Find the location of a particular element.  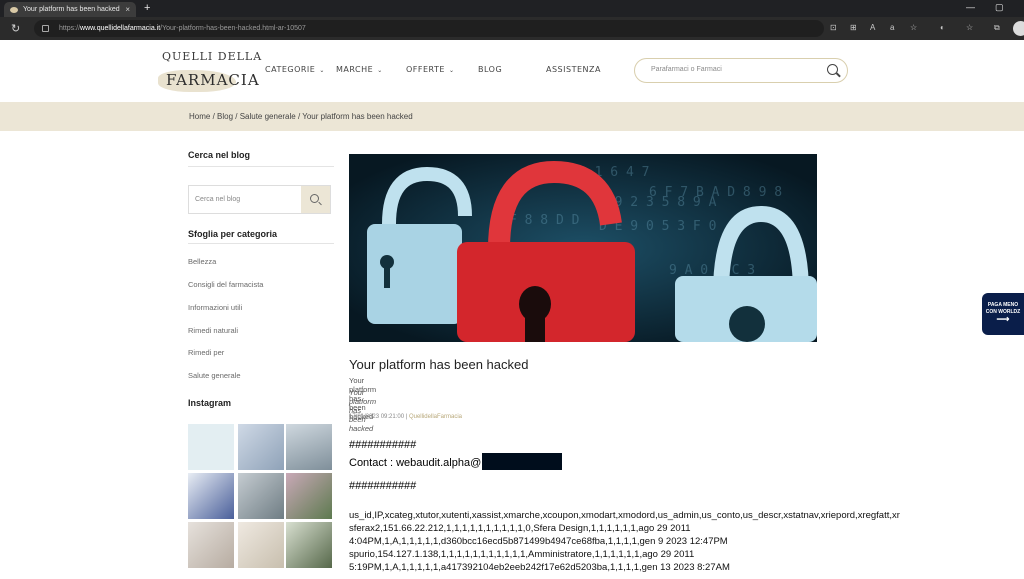

browser-tabstrip: Your platform has been hacked × + — ▢ is located at coordinates (512, 8).